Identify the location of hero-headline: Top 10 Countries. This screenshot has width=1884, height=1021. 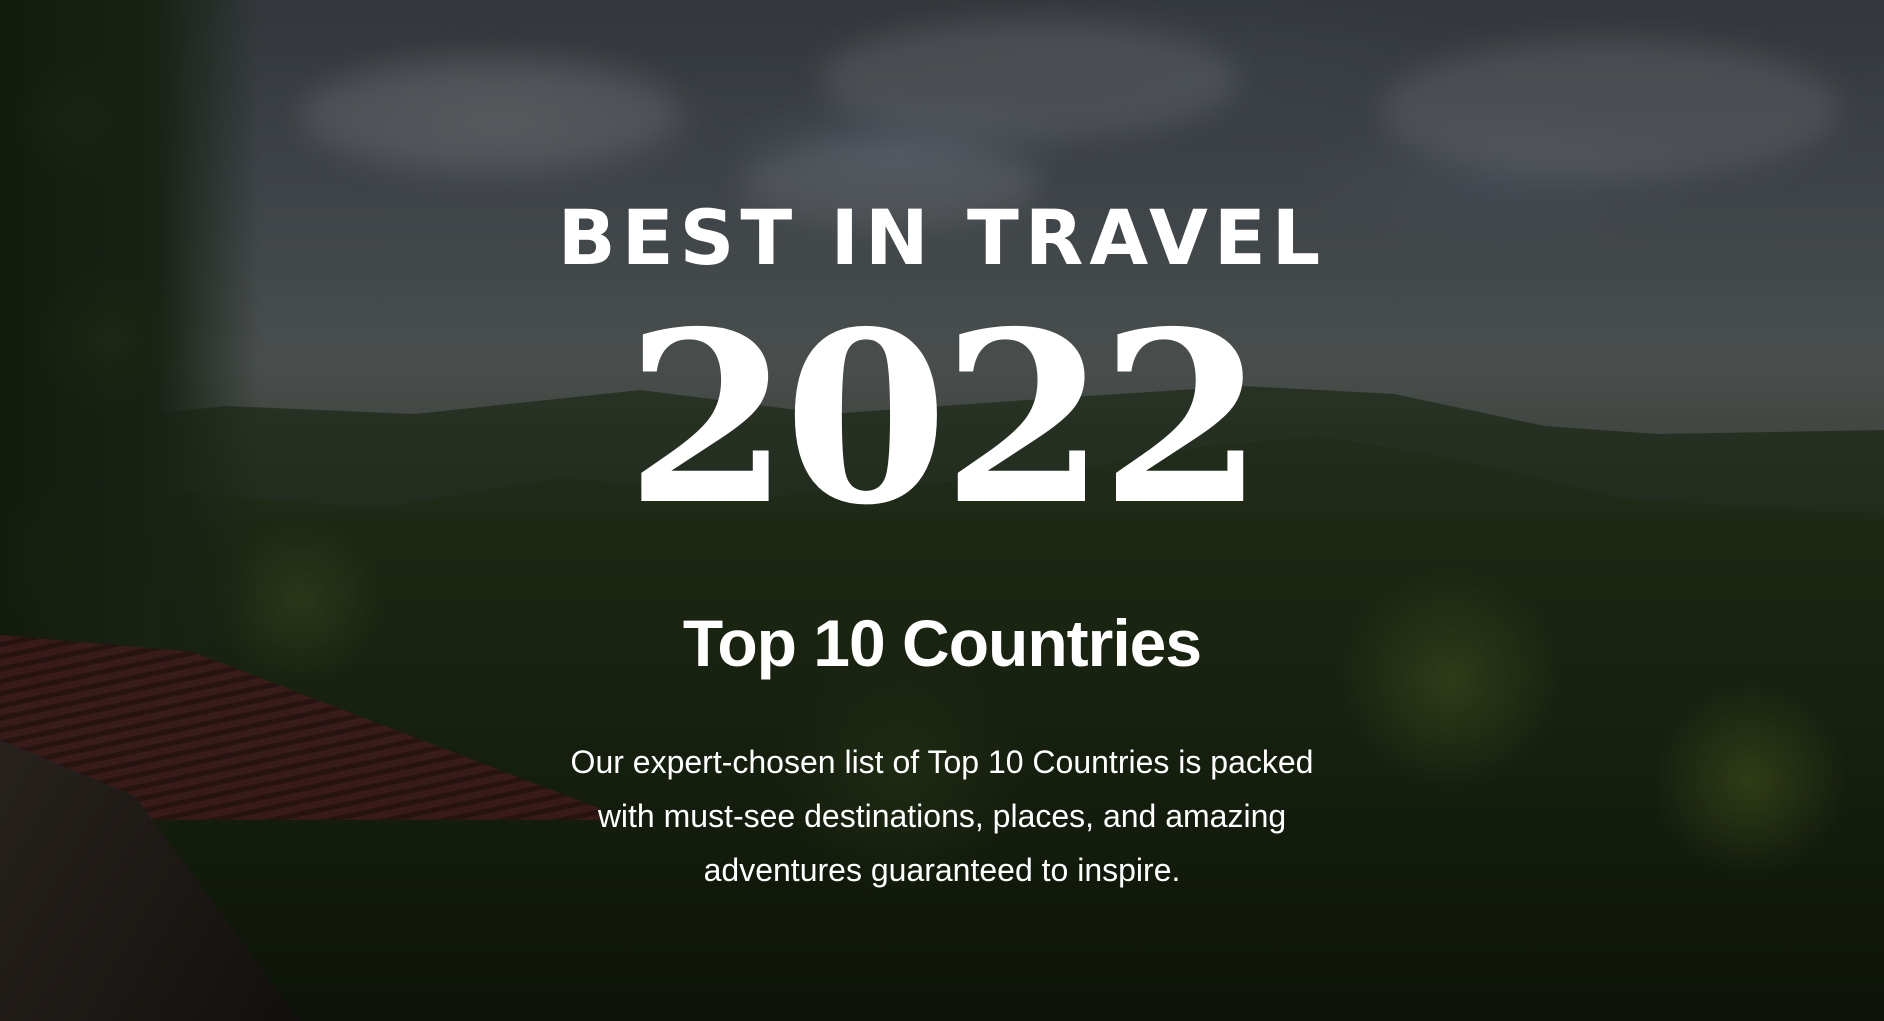
(942, 643).